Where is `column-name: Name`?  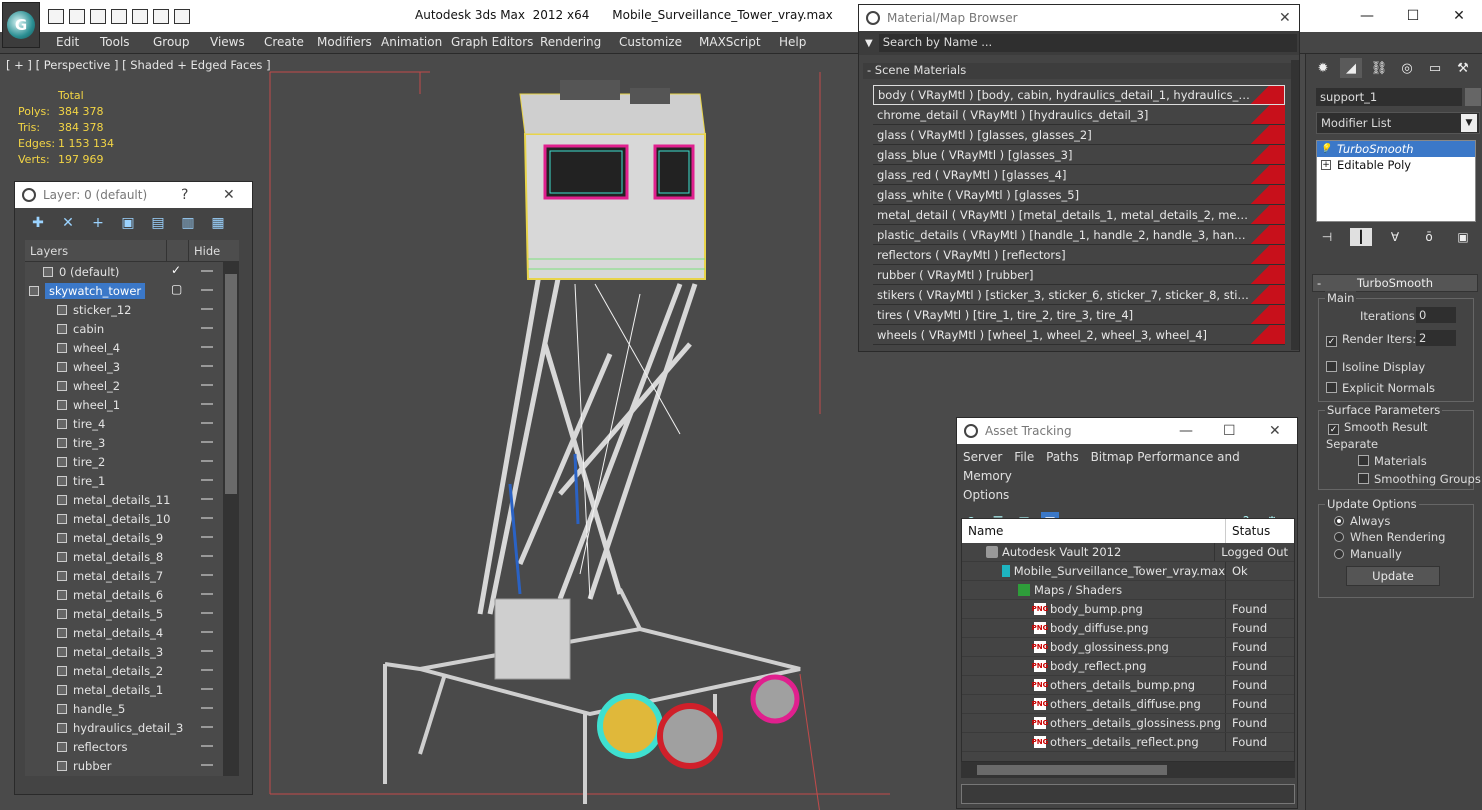 column-name: Name is located at coordinates (1094, 531).